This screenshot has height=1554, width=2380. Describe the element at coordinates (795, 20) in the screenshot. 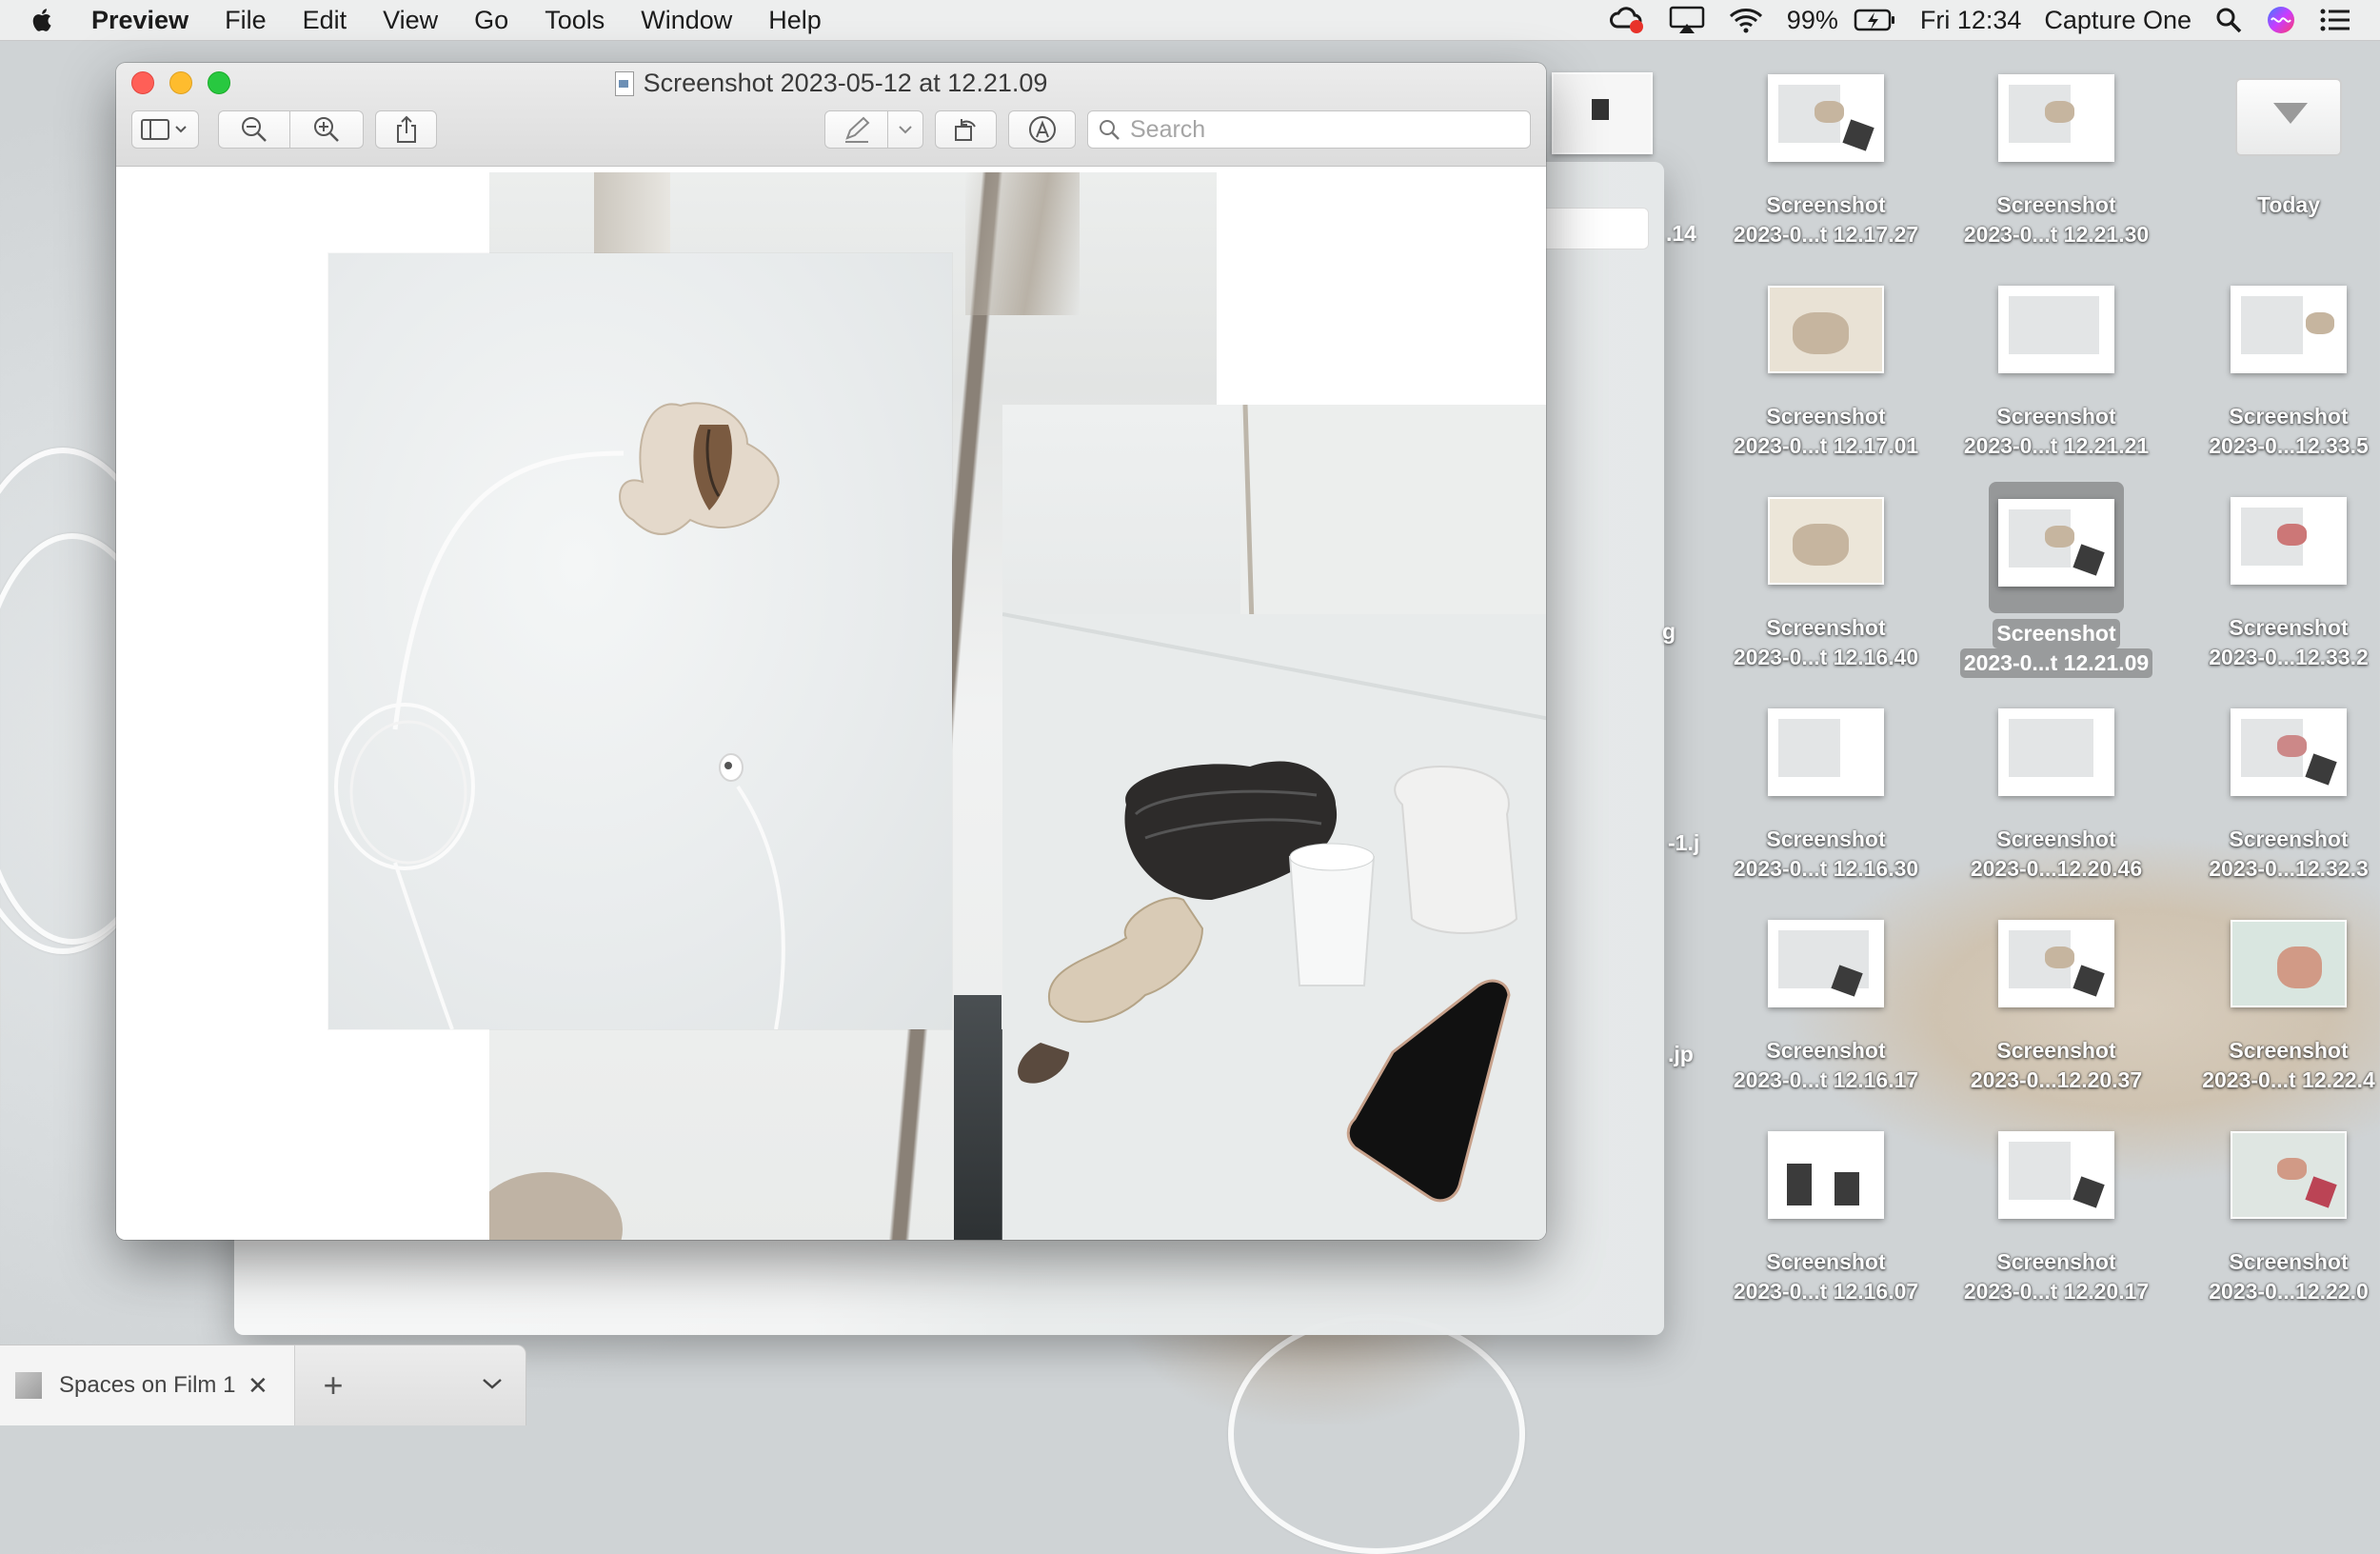

I see `menu-help: Help` at that location.